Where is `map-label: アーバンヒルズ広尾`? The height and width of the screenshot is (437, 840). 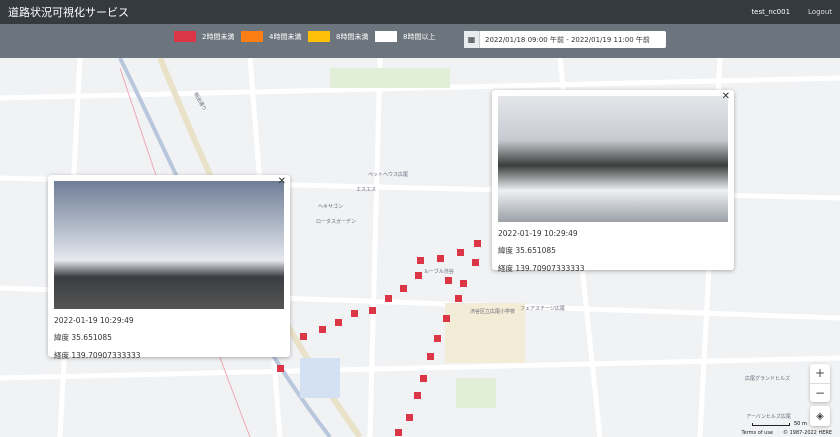
map-label: アーバンヒルズ広尾 is located at coordinates (768, 417).